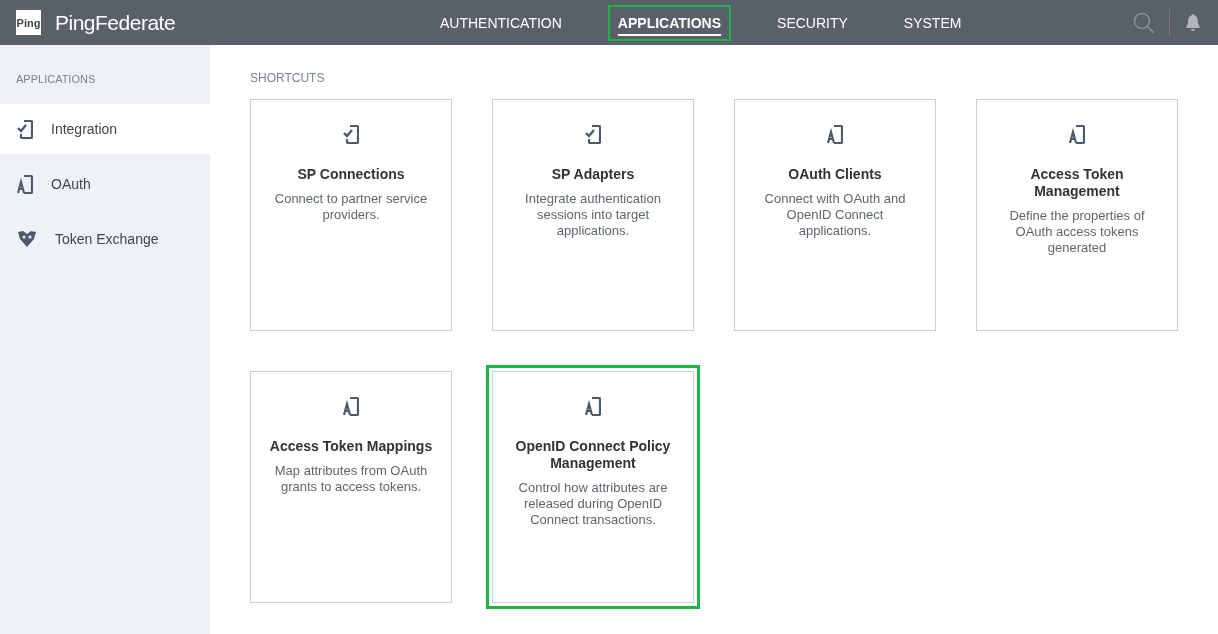  I want to click on card-title: Access Token Mappings, so click(351, 446).